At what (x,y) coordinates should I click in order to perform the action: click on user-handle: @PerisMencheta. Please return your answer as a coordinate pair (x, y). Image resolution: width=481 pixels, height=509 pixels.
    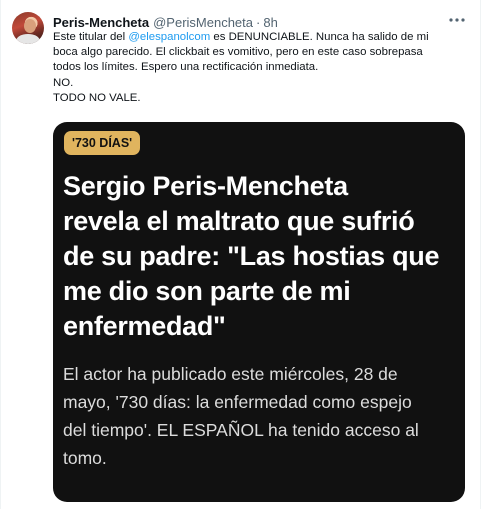
    Looking at the image, I should click on (203, 22).